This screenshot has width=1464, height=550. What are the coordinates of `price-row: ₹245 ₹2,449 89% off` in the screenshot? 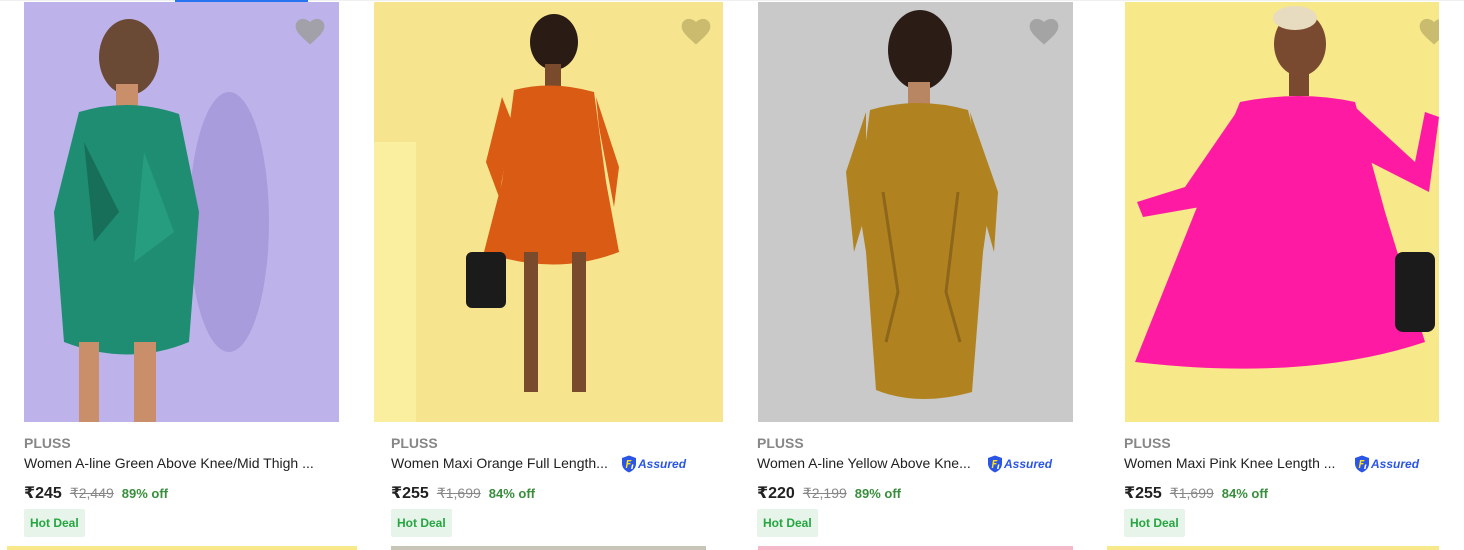 It's located at (96, 493).